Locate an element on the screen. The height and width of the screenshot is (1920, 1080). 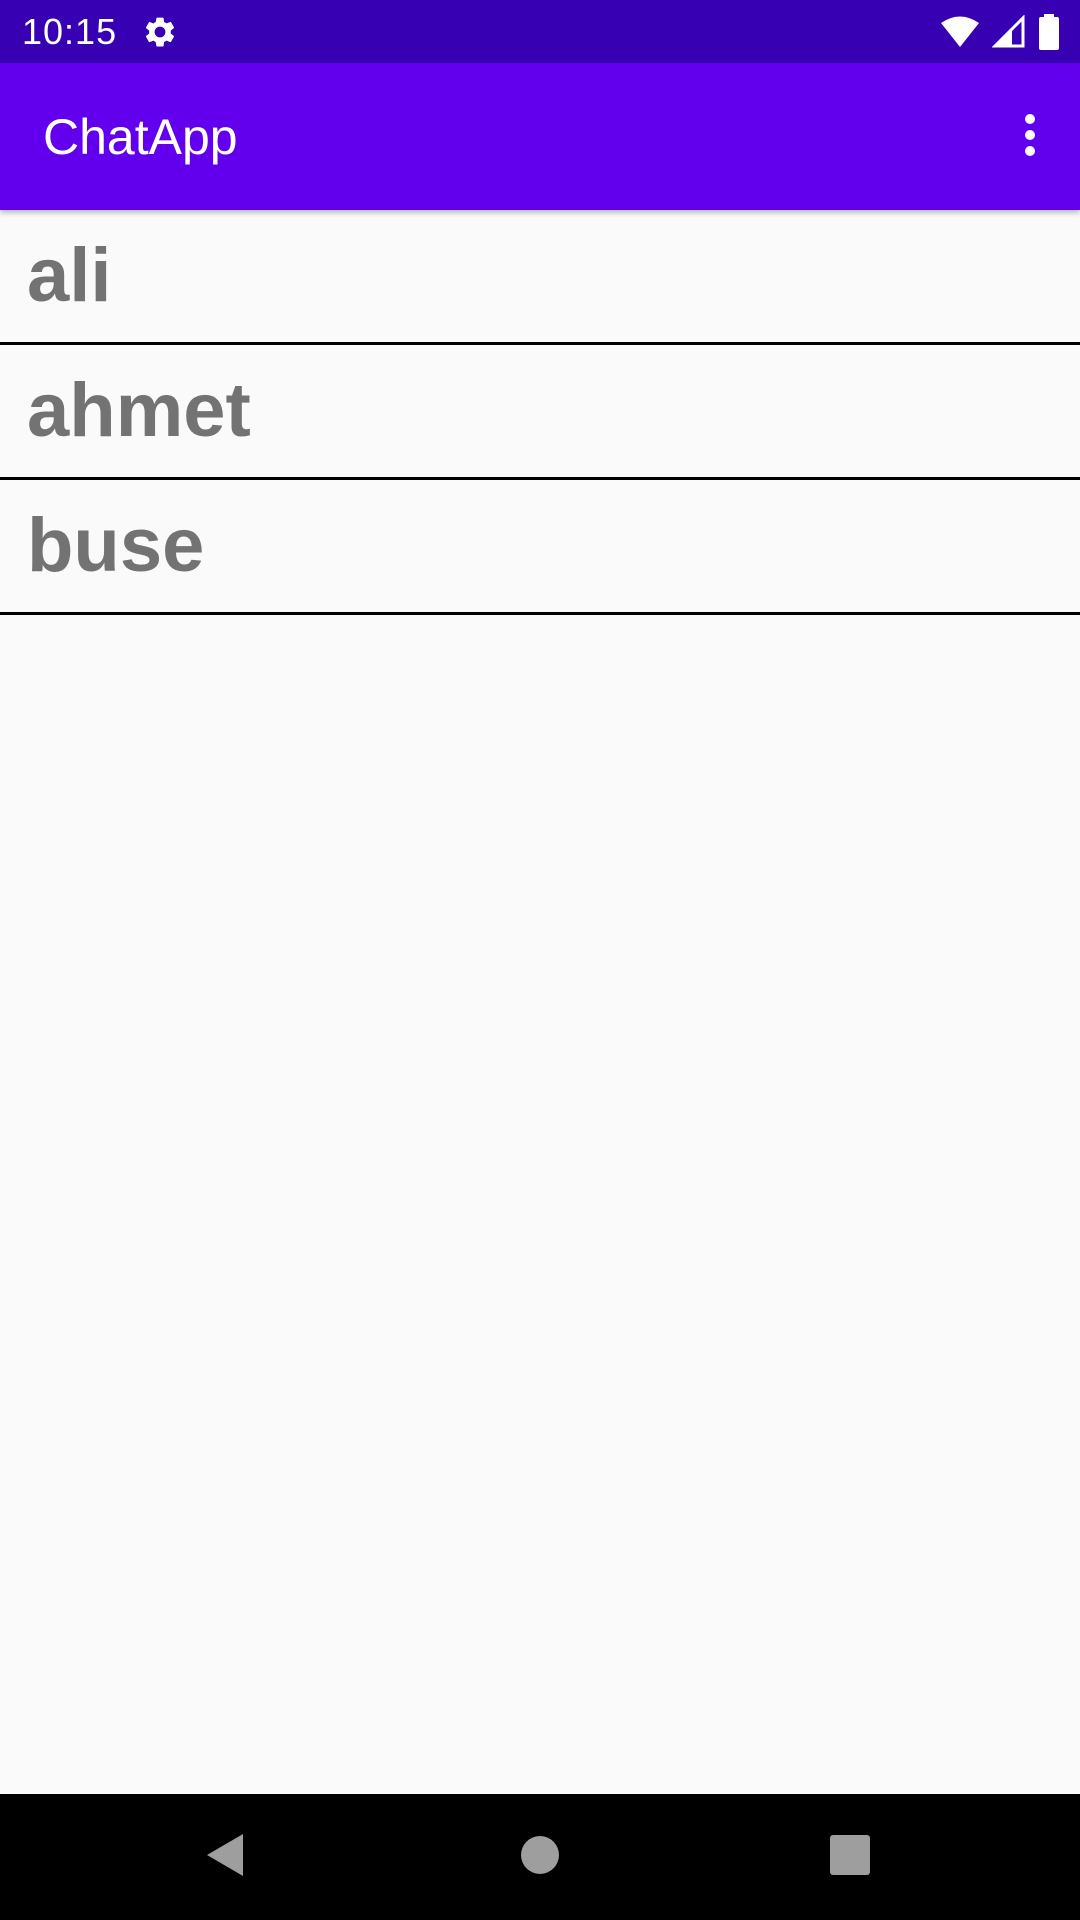
list-item: ali is located at coordinates (540, 277).